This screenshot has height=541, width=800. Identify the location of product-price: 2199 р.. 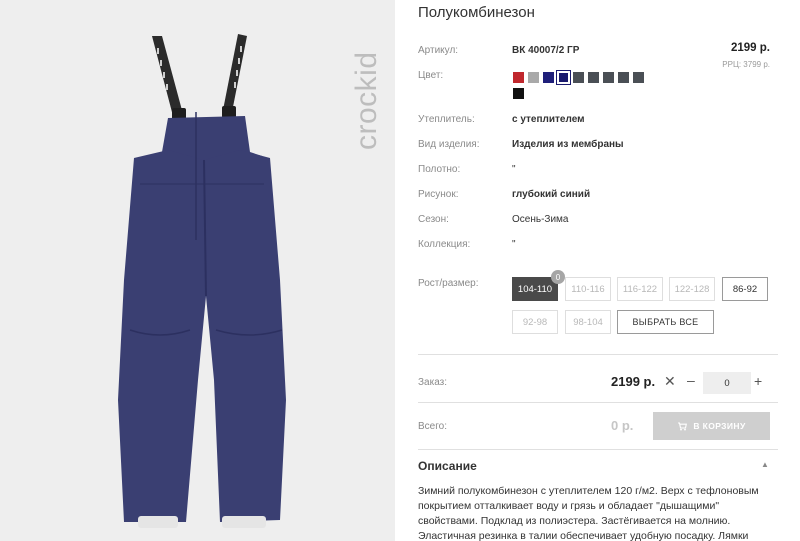
(750, 48).